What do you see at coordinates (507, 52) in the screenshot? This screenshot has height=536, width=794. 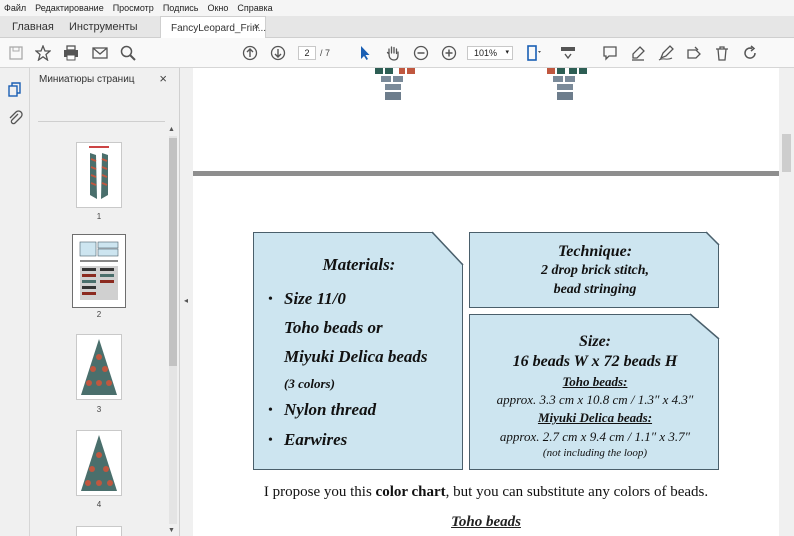 I see `chevron-down-icon: ▾` at bounding box center [507, 52].